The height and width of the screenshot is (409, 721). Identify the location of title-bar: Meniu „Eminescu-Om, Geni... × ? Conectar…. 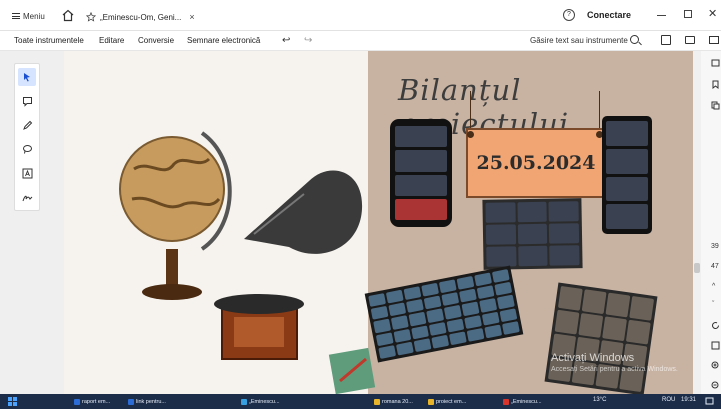
(360, 15).